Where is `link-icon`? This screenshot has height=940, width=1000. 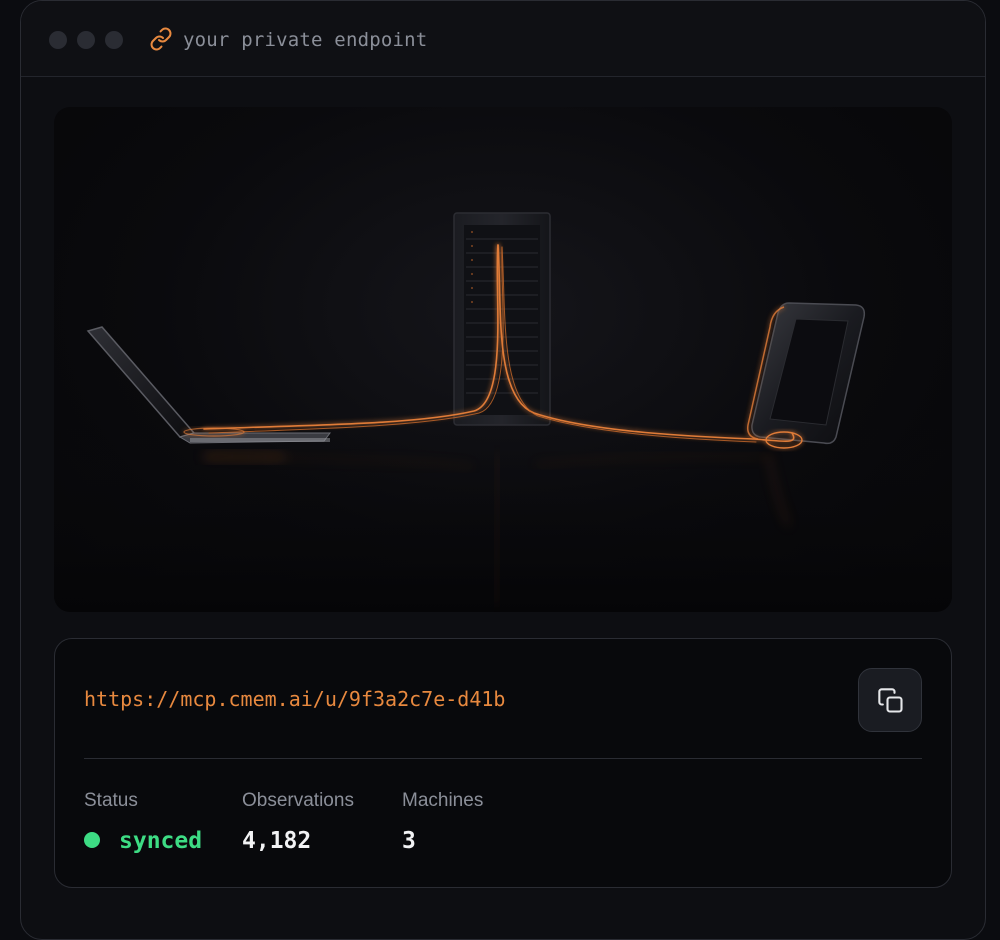 link-icon is located at coordinates (161, 39).